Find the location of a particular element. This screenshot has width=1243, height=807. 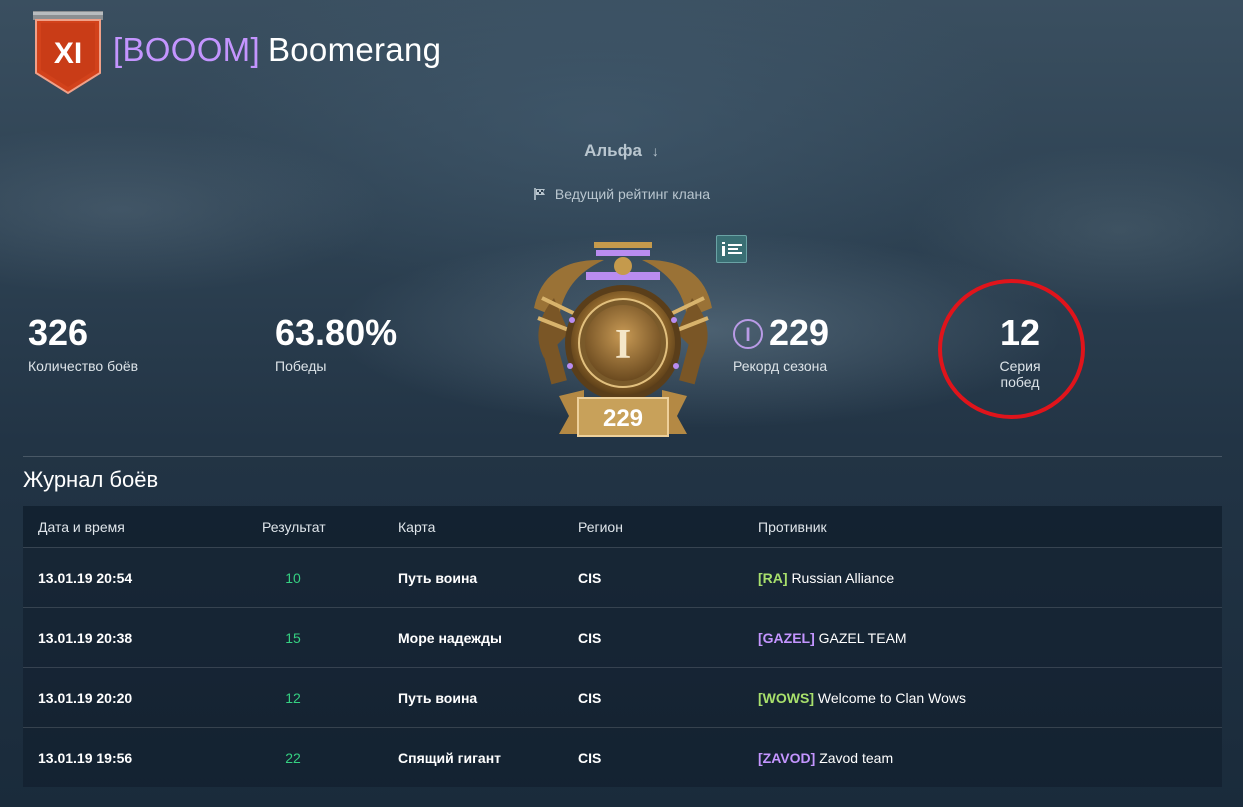

row-opponent: [ZAVOD] Zavod team is located at coordinates (825, 758).